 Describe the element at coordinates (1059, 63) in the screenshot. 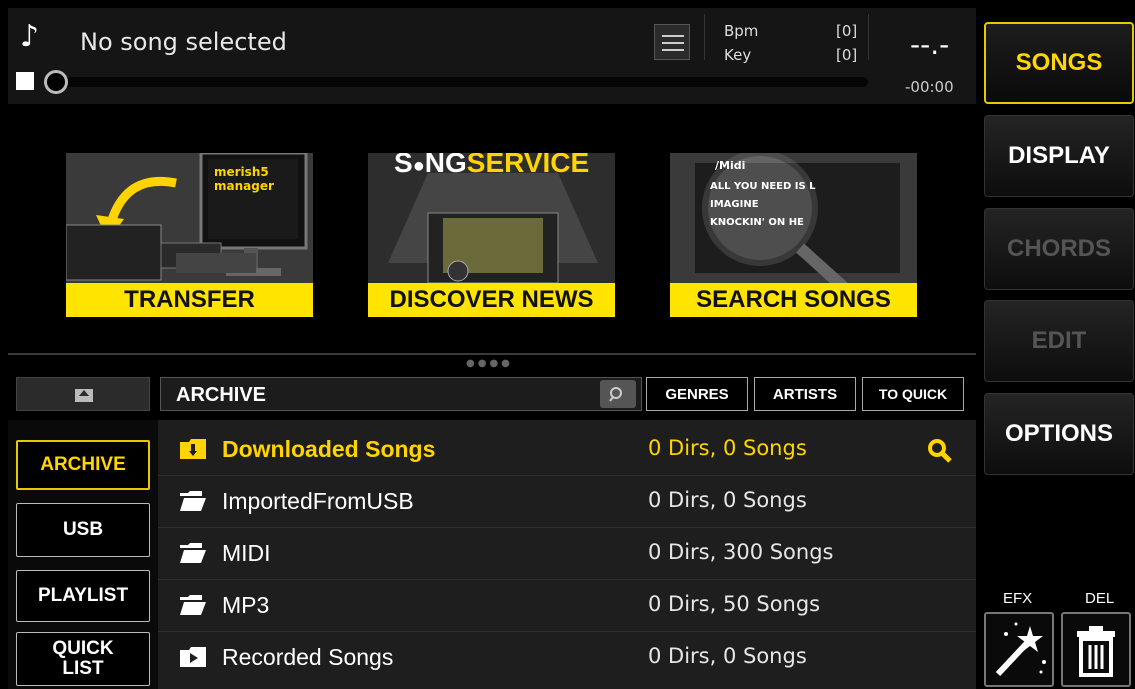

I see `songs-button: SONGS` at that location.